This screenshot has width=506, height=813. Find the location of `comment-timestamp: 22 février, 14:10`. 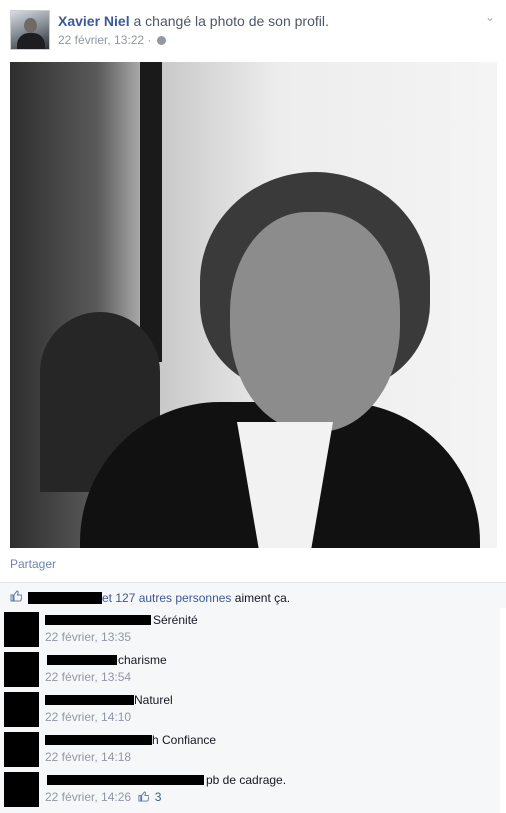

comment-timestamp: 22 février, 14:10 is located at coordinates (88, 717).